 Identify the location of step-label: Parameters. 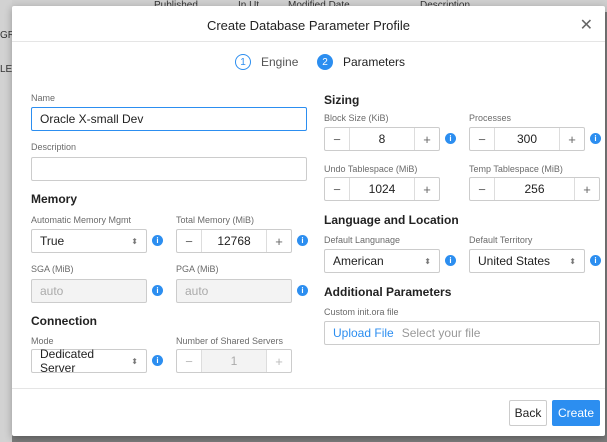
(374, 62).